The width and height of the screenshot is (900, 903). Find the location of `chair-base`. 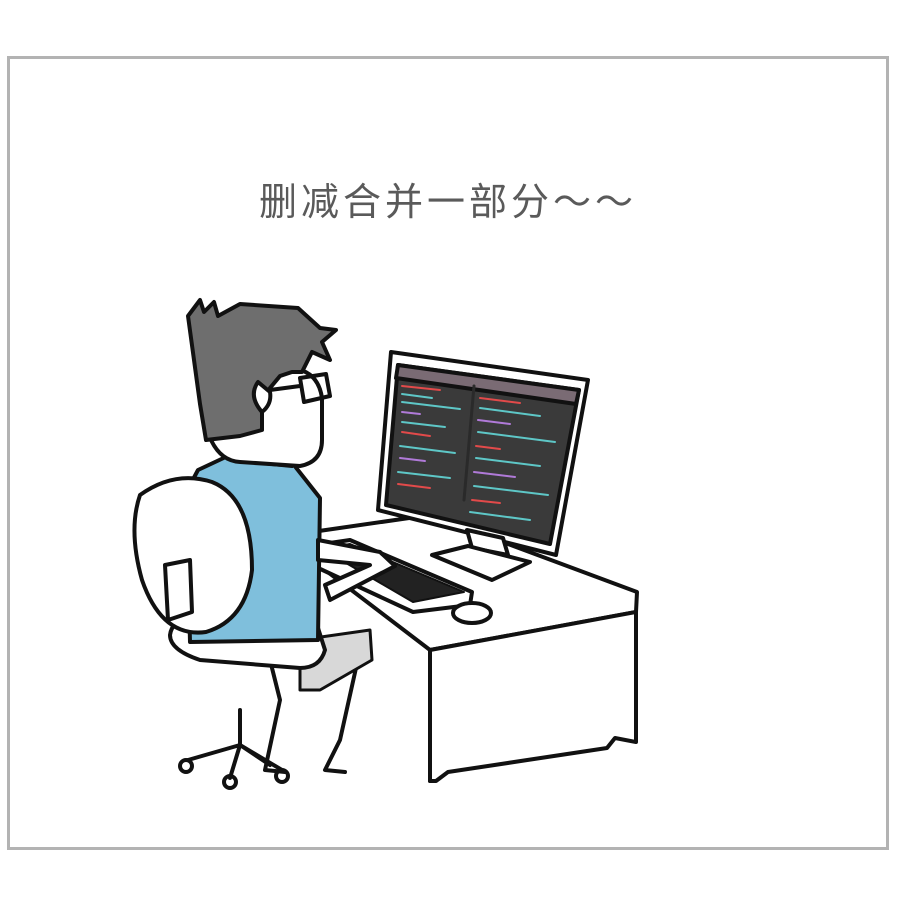

chair-base is located at coordinates (234, 749).